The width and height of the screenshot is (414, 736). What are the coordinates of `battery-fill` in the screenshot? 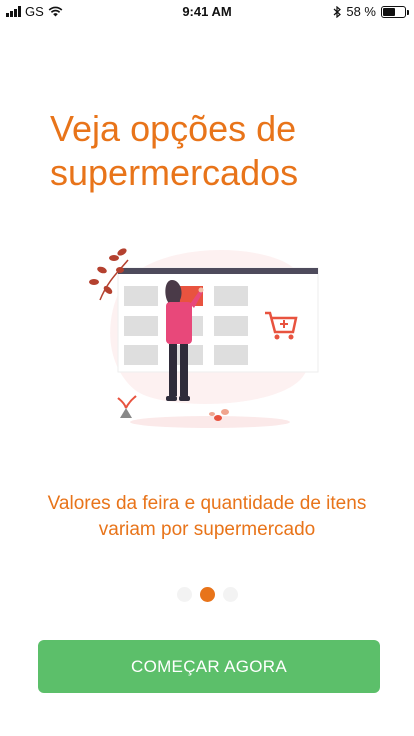 It's located at (389, 11).